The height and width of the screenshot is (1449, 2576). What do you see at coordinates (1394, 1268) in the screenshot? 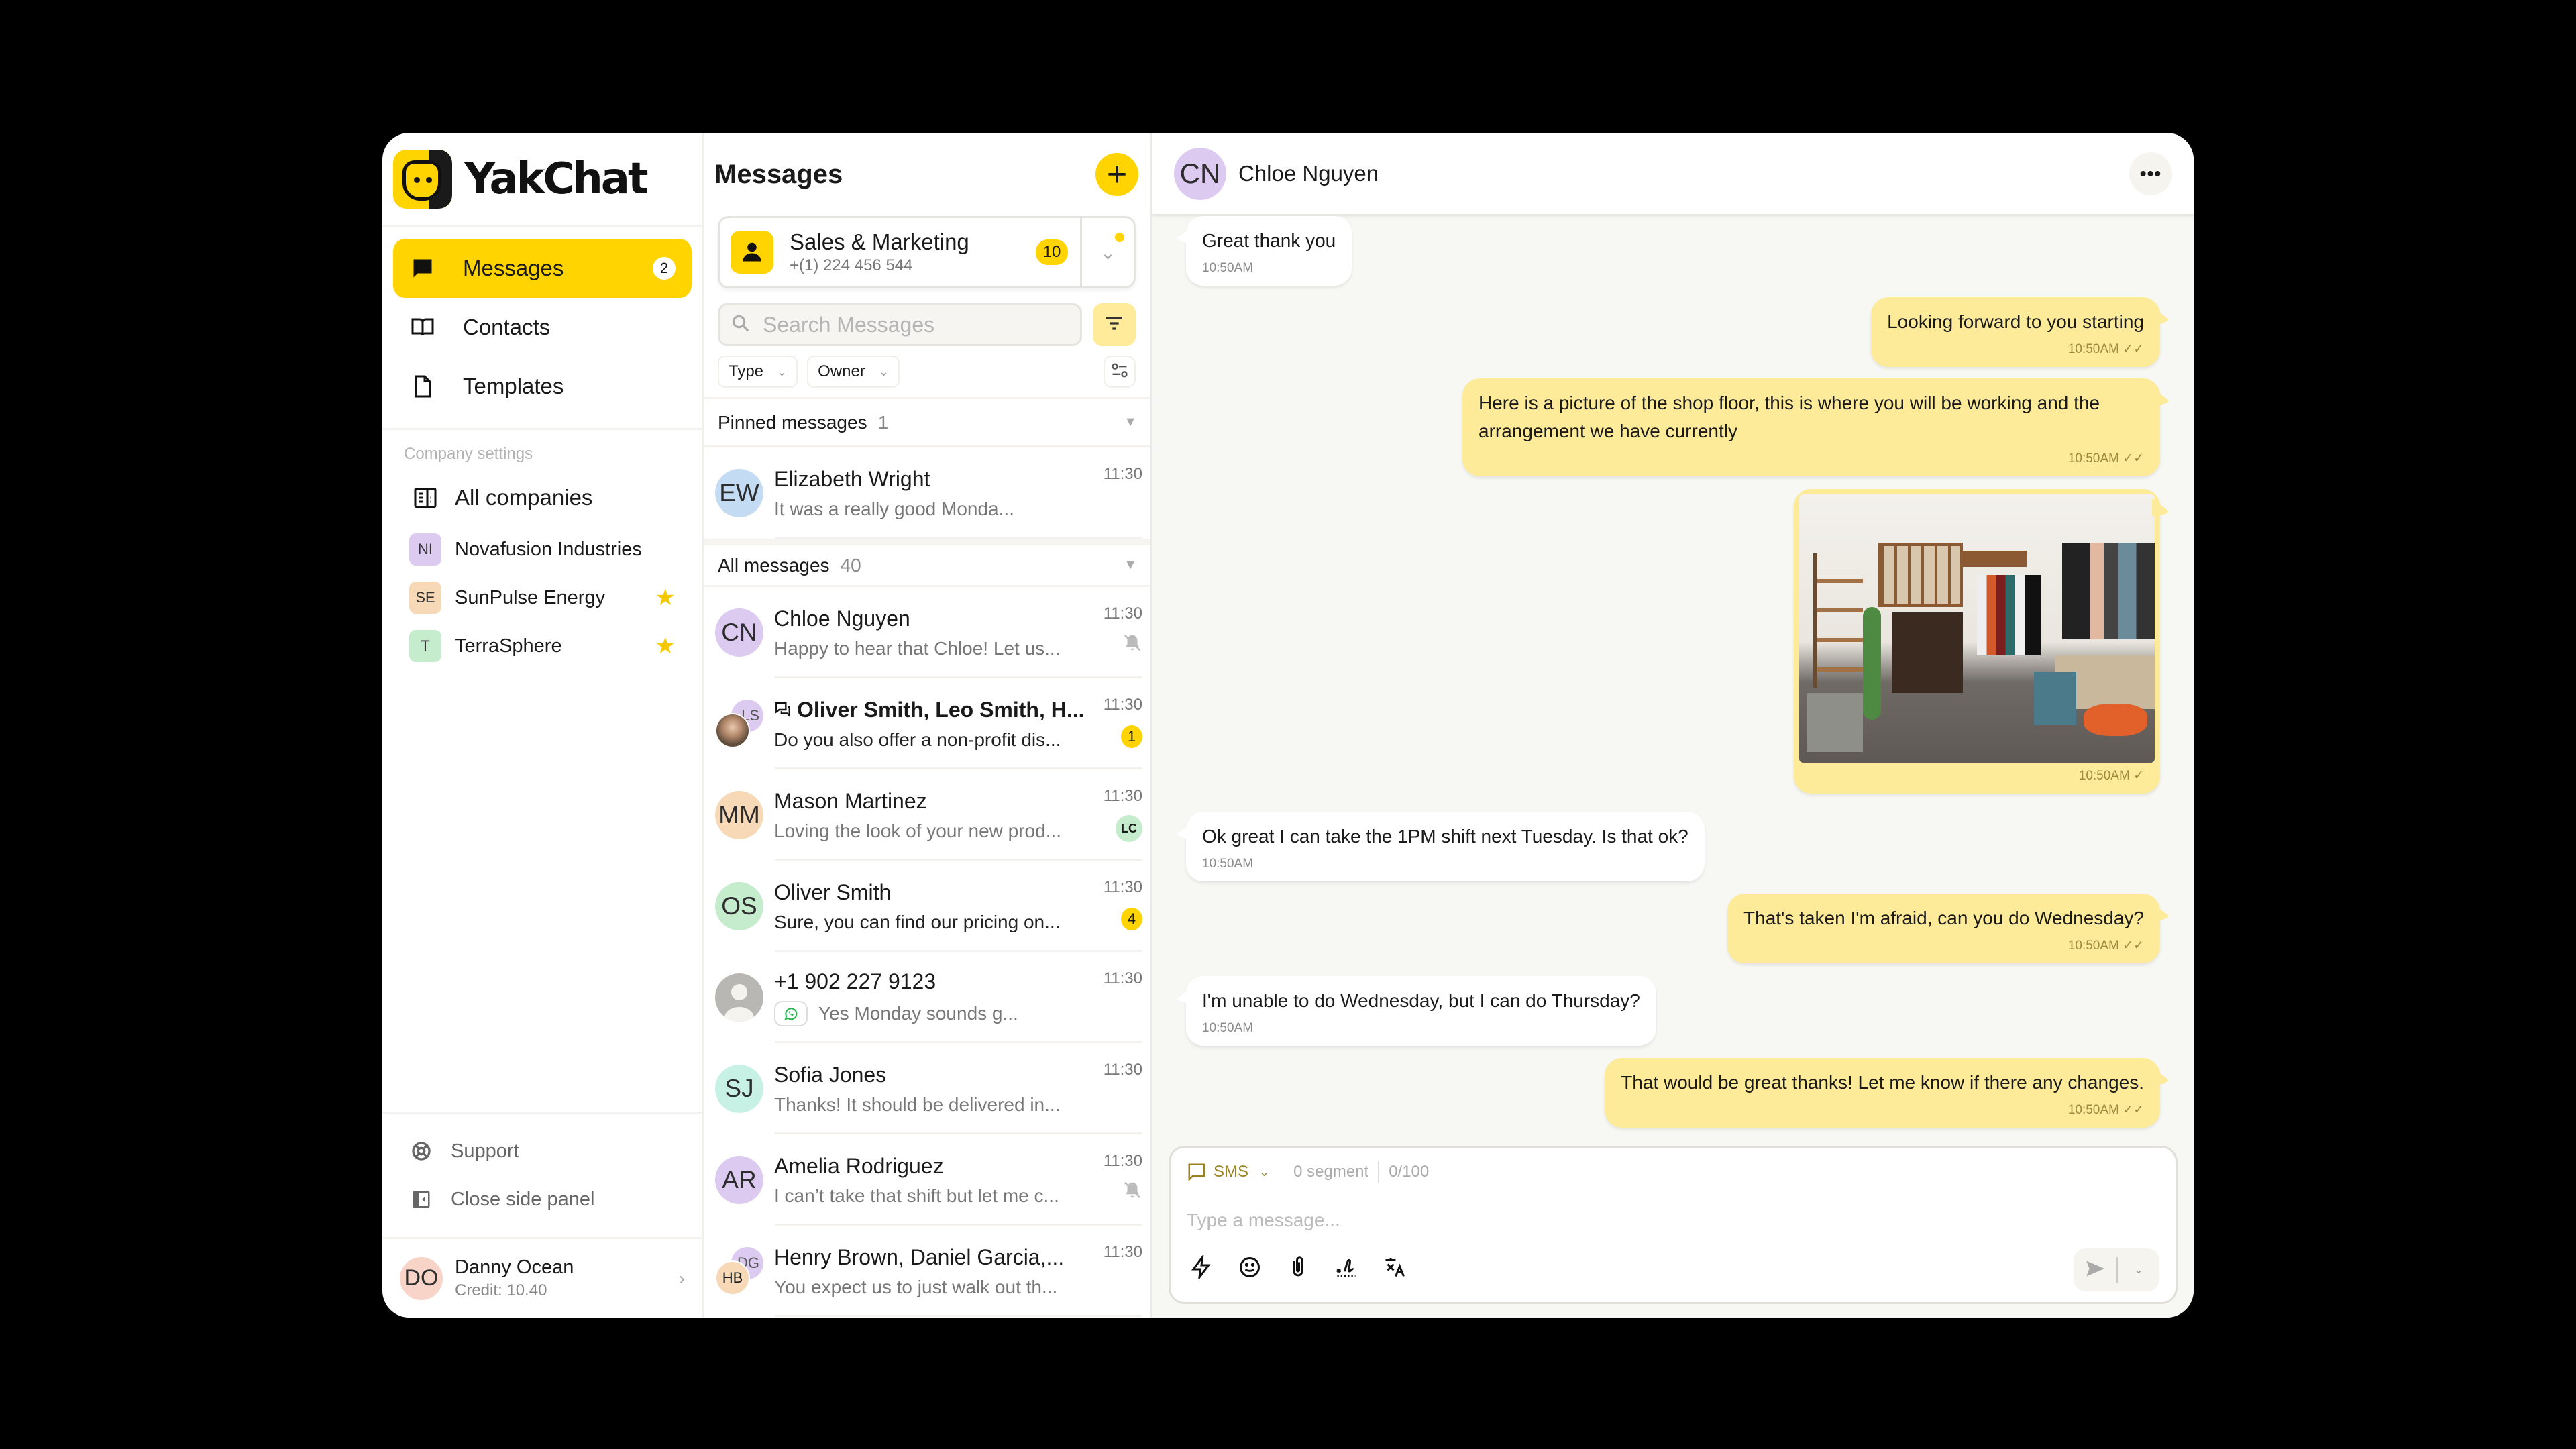
I see `translate-button` at bounding box center [1394, 1268].